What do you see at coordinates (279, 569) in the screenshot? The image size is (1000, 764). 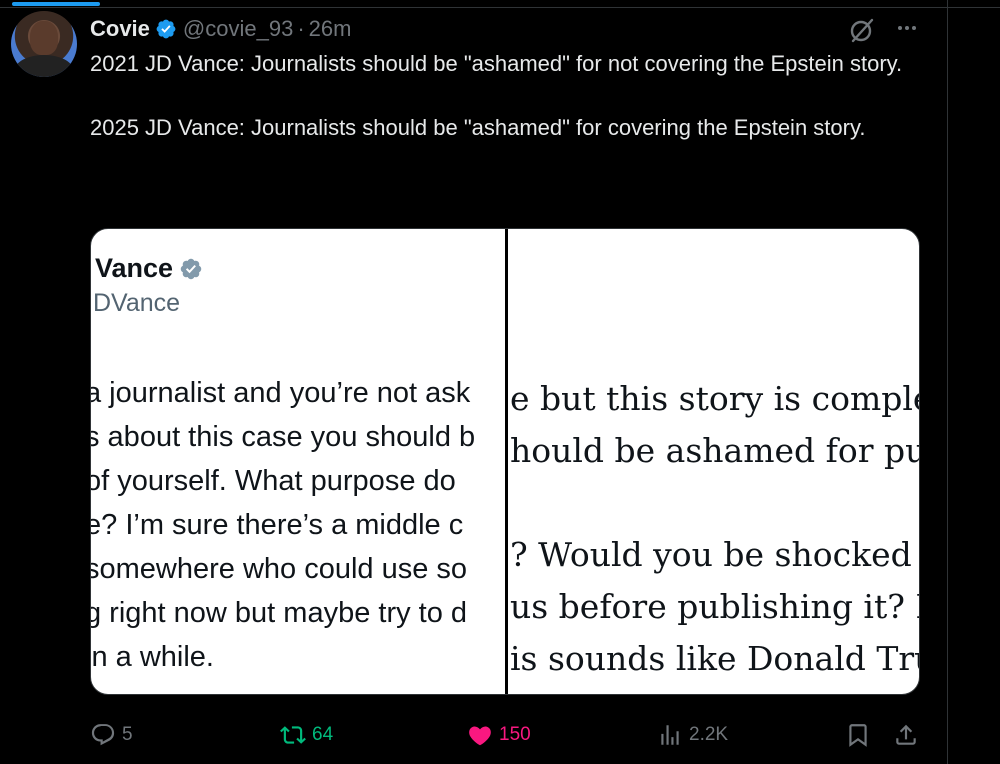 I see `media-left-line: somewhere who could use so` at bounding box center [279, 569].